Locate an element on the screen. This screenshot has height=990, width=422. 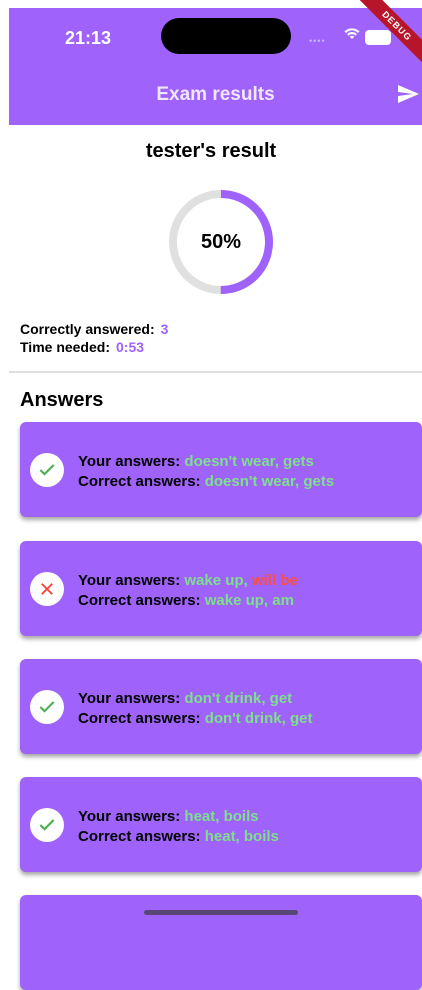
correct-answers-line: Correct answers: heat, boils is located at coordinates (178, 837).